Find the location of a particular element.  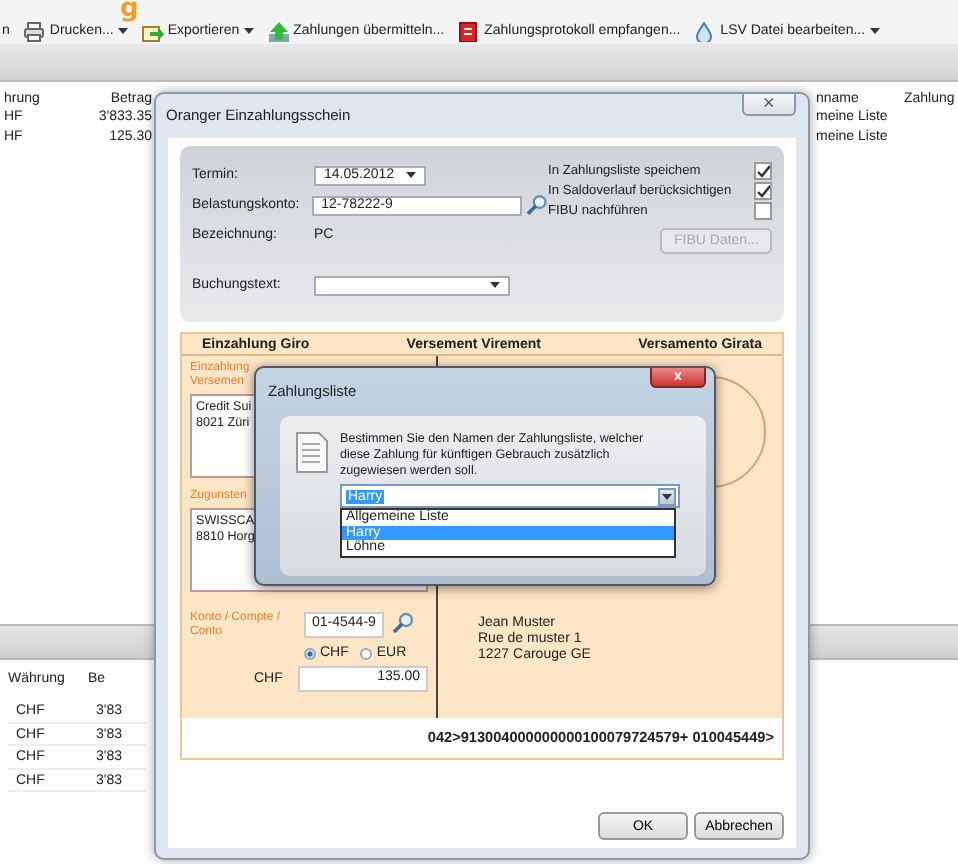

printer-icon is located at coordinates (34, 31).